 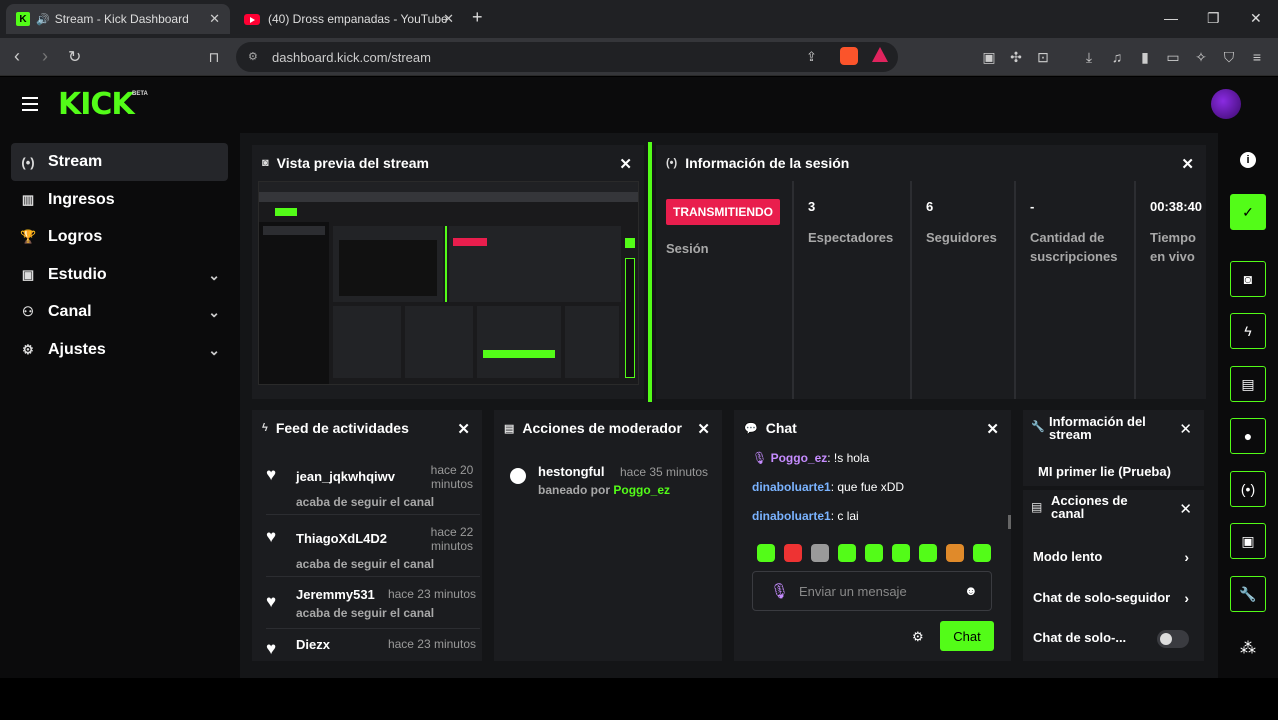 I want to click on brave-rewards-icon, so click(x=880, y=54).